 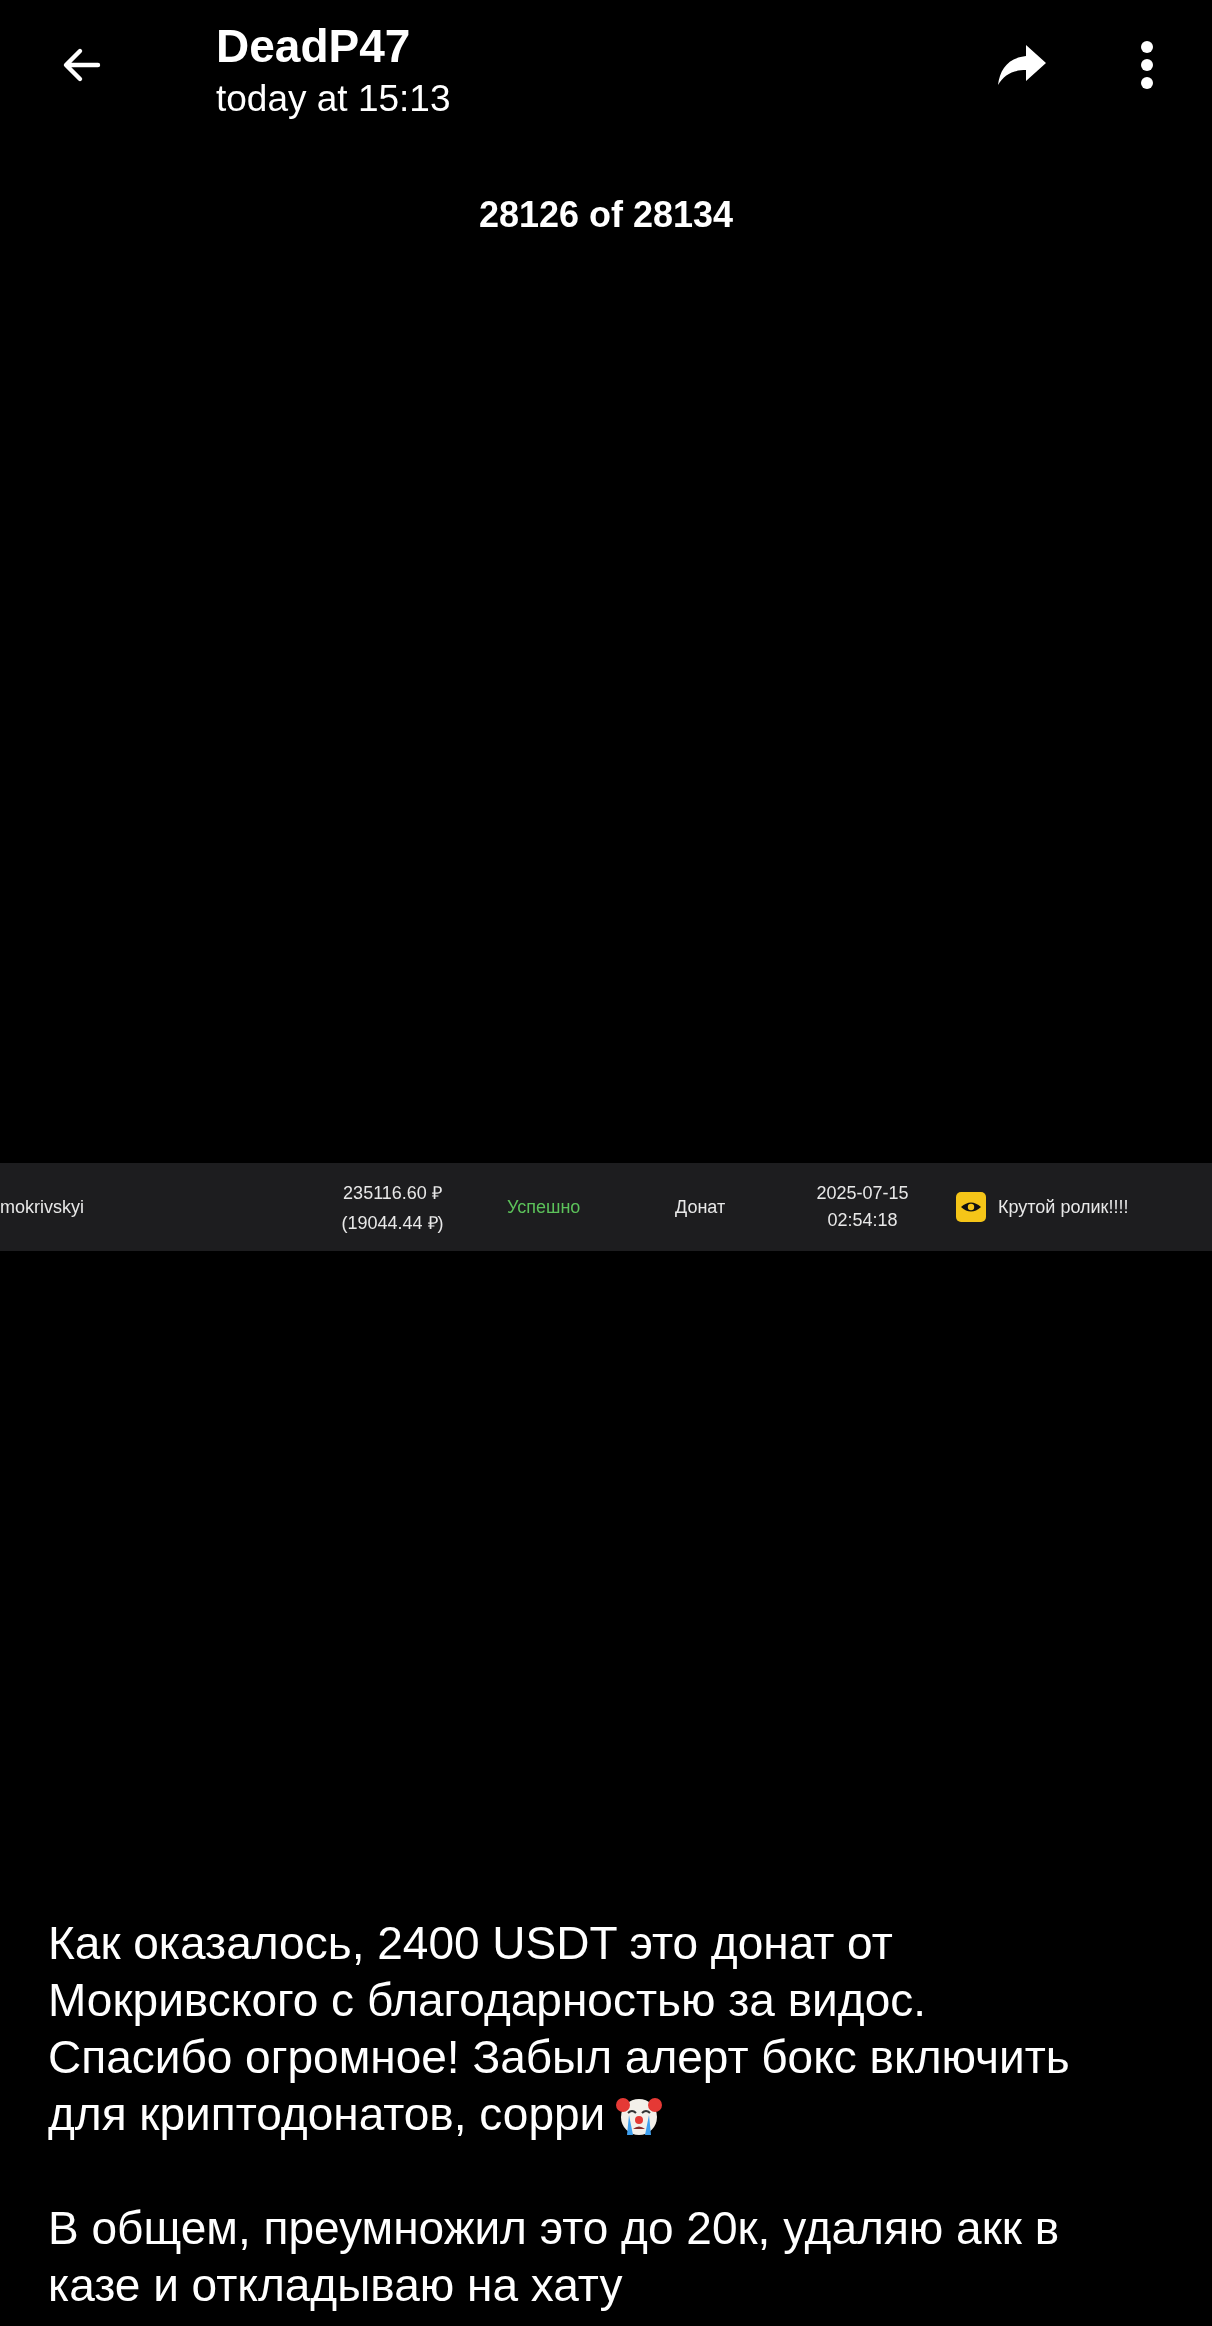 What do you see at coordinates (1147, 65) in the screenshot?
I see `menu-icon` at bounding box center [1147, 65].